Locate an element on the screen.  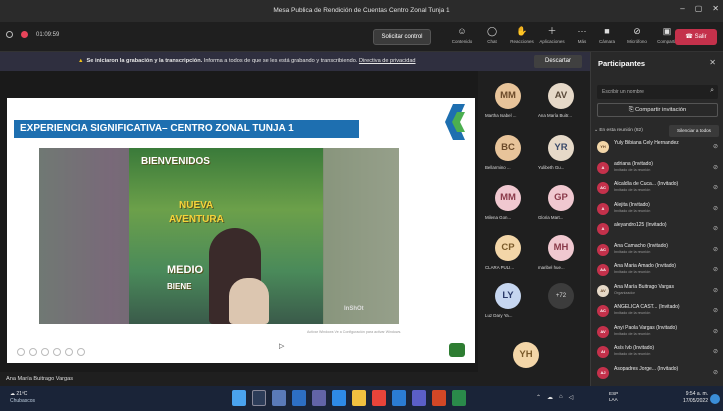
people-button: ☺ Contenido is located at coordinates (462, 35).